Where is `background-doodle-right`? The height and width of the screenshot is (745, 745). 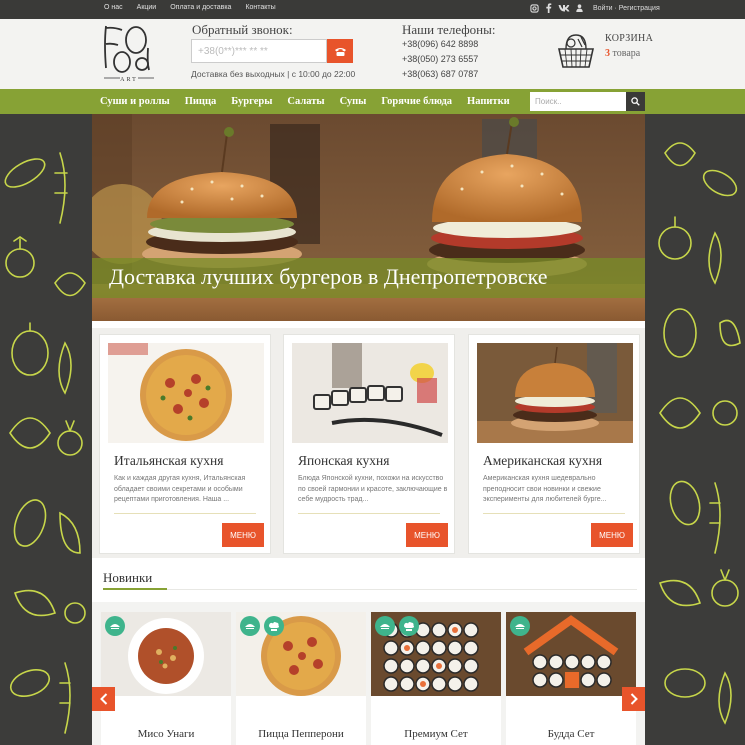
background-doodle-right is located at coordinates (695, 429).